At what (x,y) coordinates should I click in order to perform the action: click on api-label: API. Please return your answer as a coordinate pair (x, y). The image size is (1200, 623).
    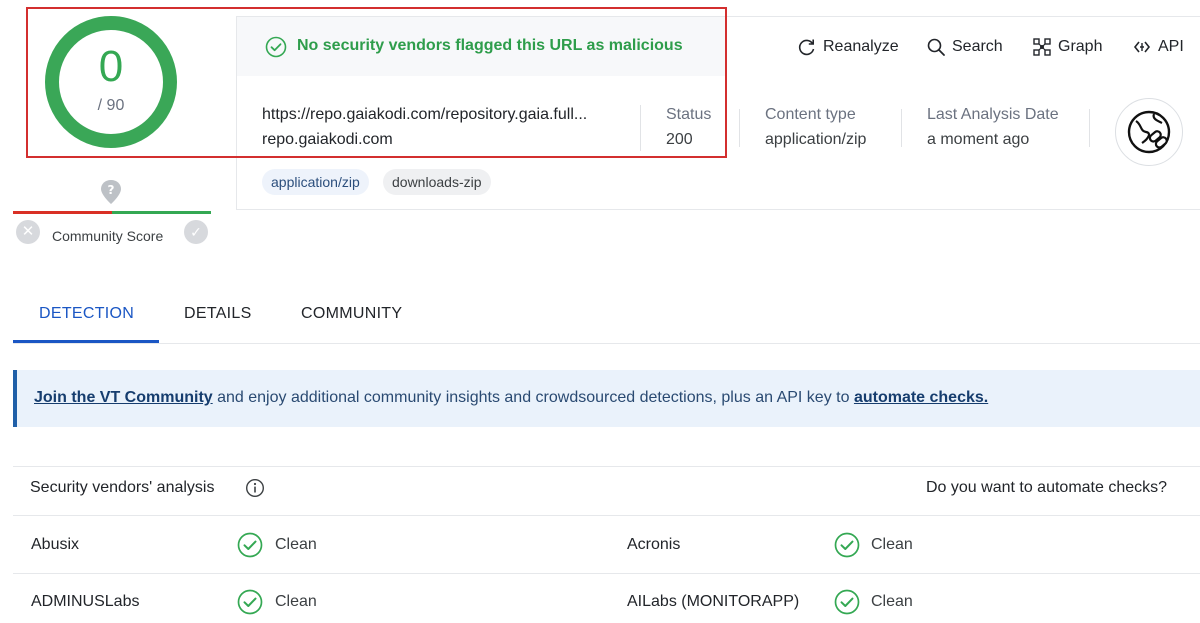
    Looking at the image, I should click on (1171, 46).